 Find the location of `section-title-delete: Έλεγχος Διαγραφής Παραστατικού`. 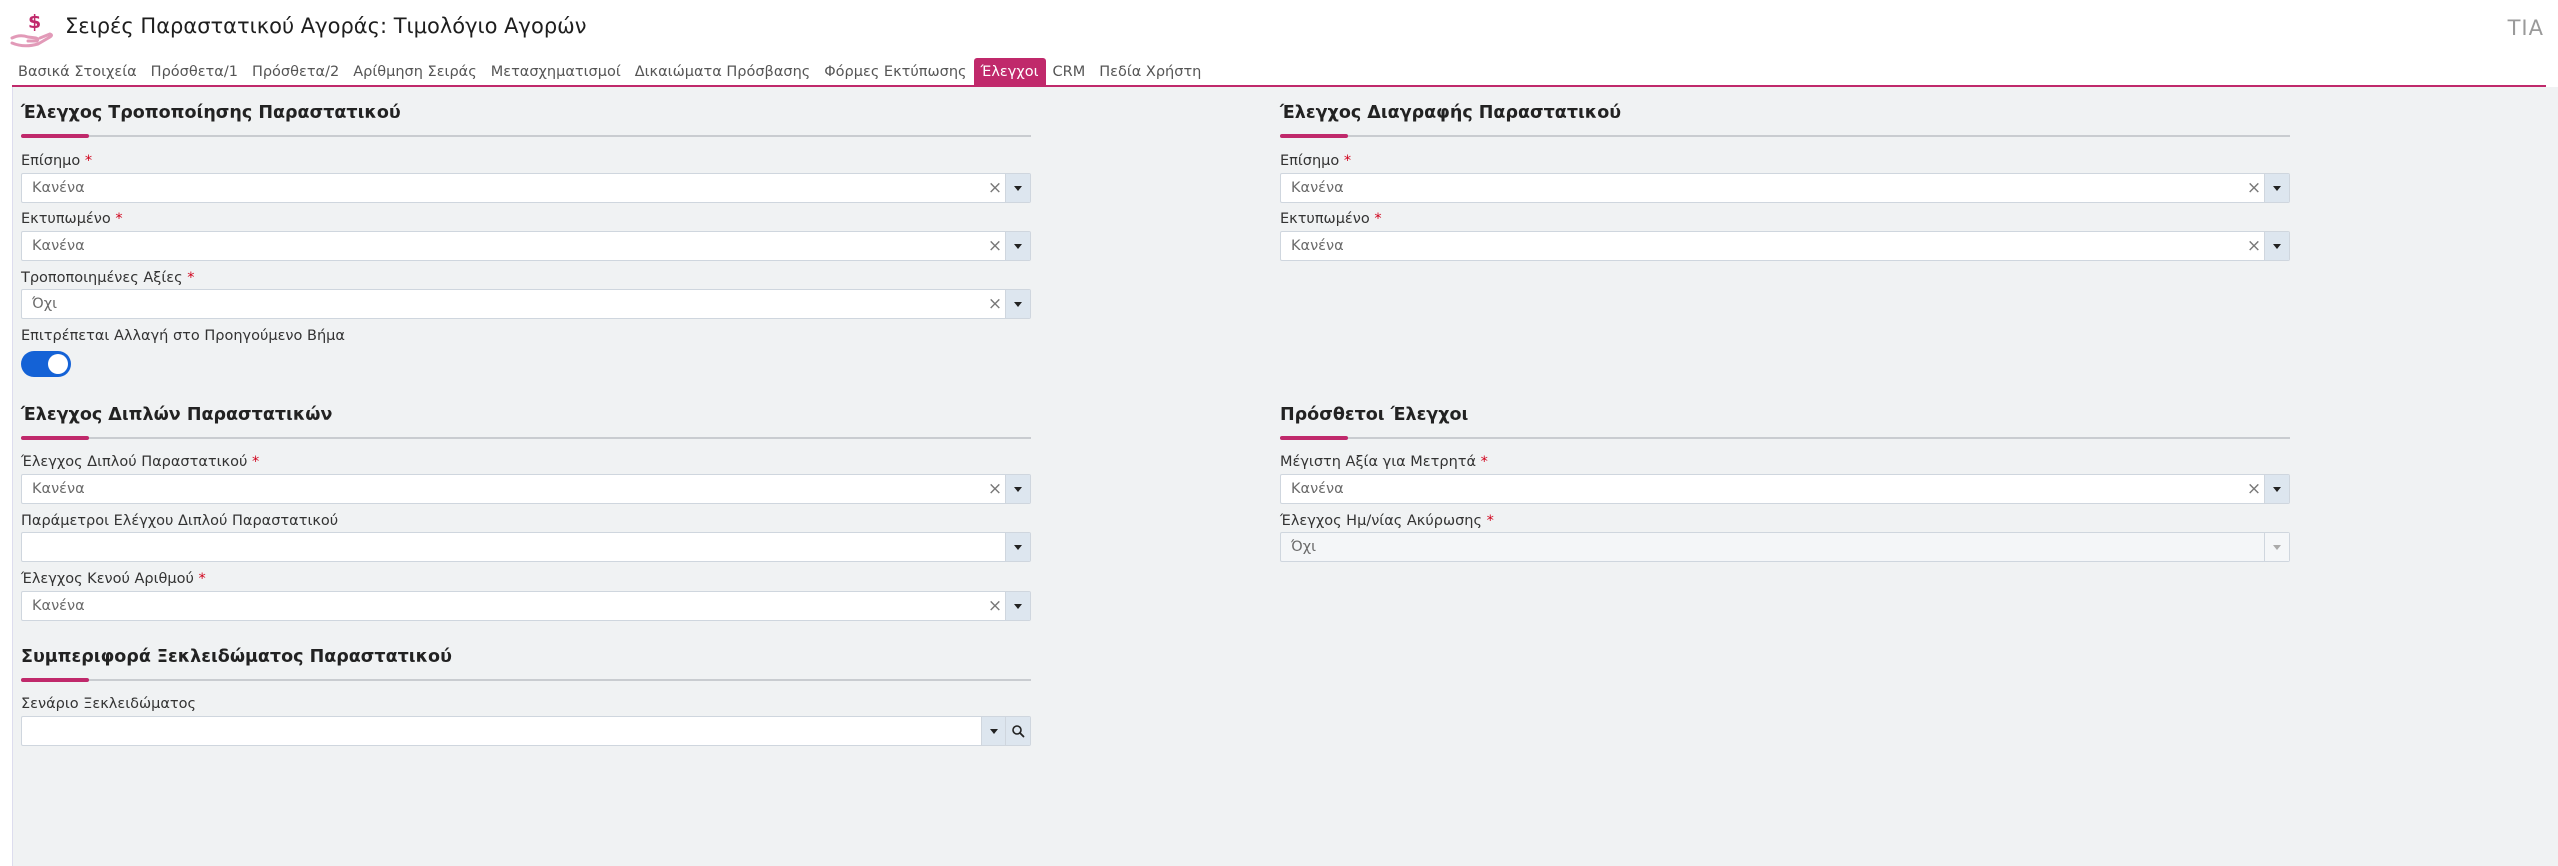

section-title-delete: Έλεγχος Διαγραφής Παραστατικού is located at coordinates (1451, 113).